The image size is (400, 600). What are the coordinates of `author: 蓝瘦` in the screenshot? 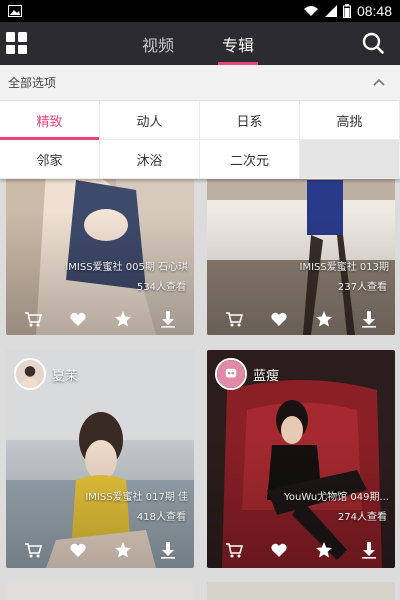 It's located at (247, 374).